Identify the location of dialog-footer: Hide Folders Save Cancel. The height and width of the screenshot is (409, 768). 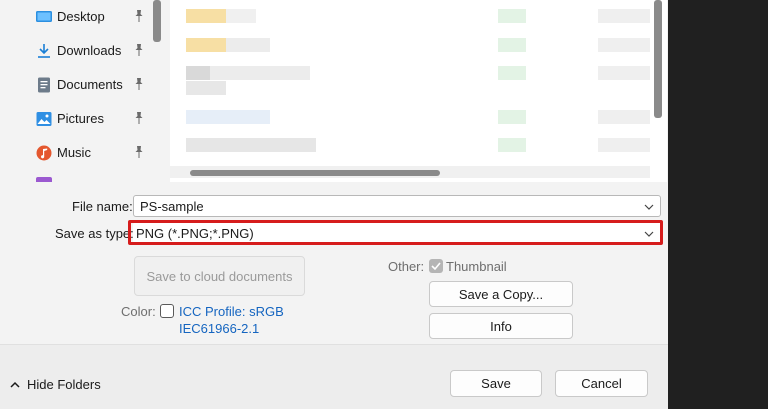
(334, 376).